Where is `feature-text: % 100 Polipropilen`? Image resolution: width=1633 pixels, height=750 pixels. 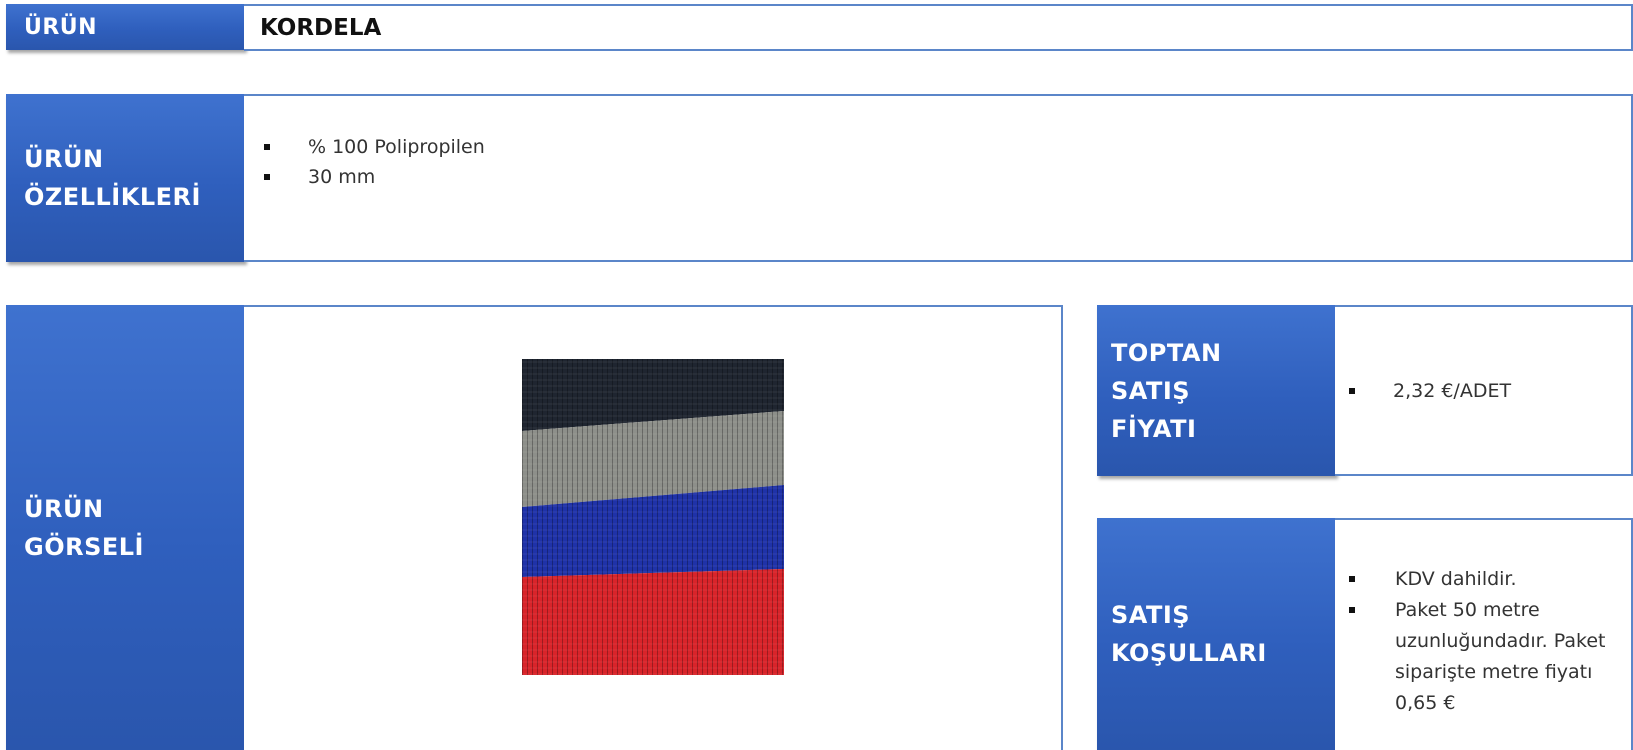
feature-text: % 100 Polipropilen is located at coordinates (396, 147).